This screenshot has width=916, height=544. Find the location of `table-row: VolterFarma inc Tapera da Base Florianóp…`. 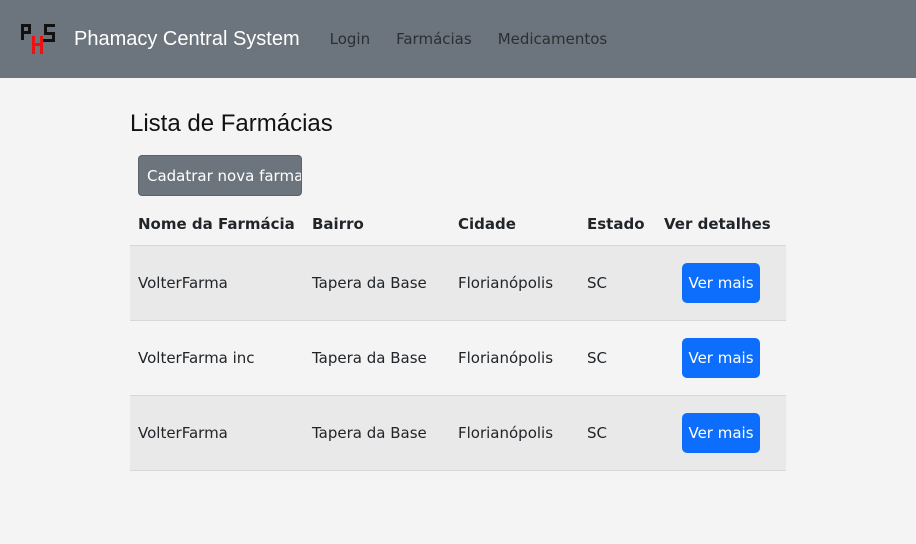

table-row: VolterFarma inc Tapera da Base Florianóp… is located at coordinates (458, 358).